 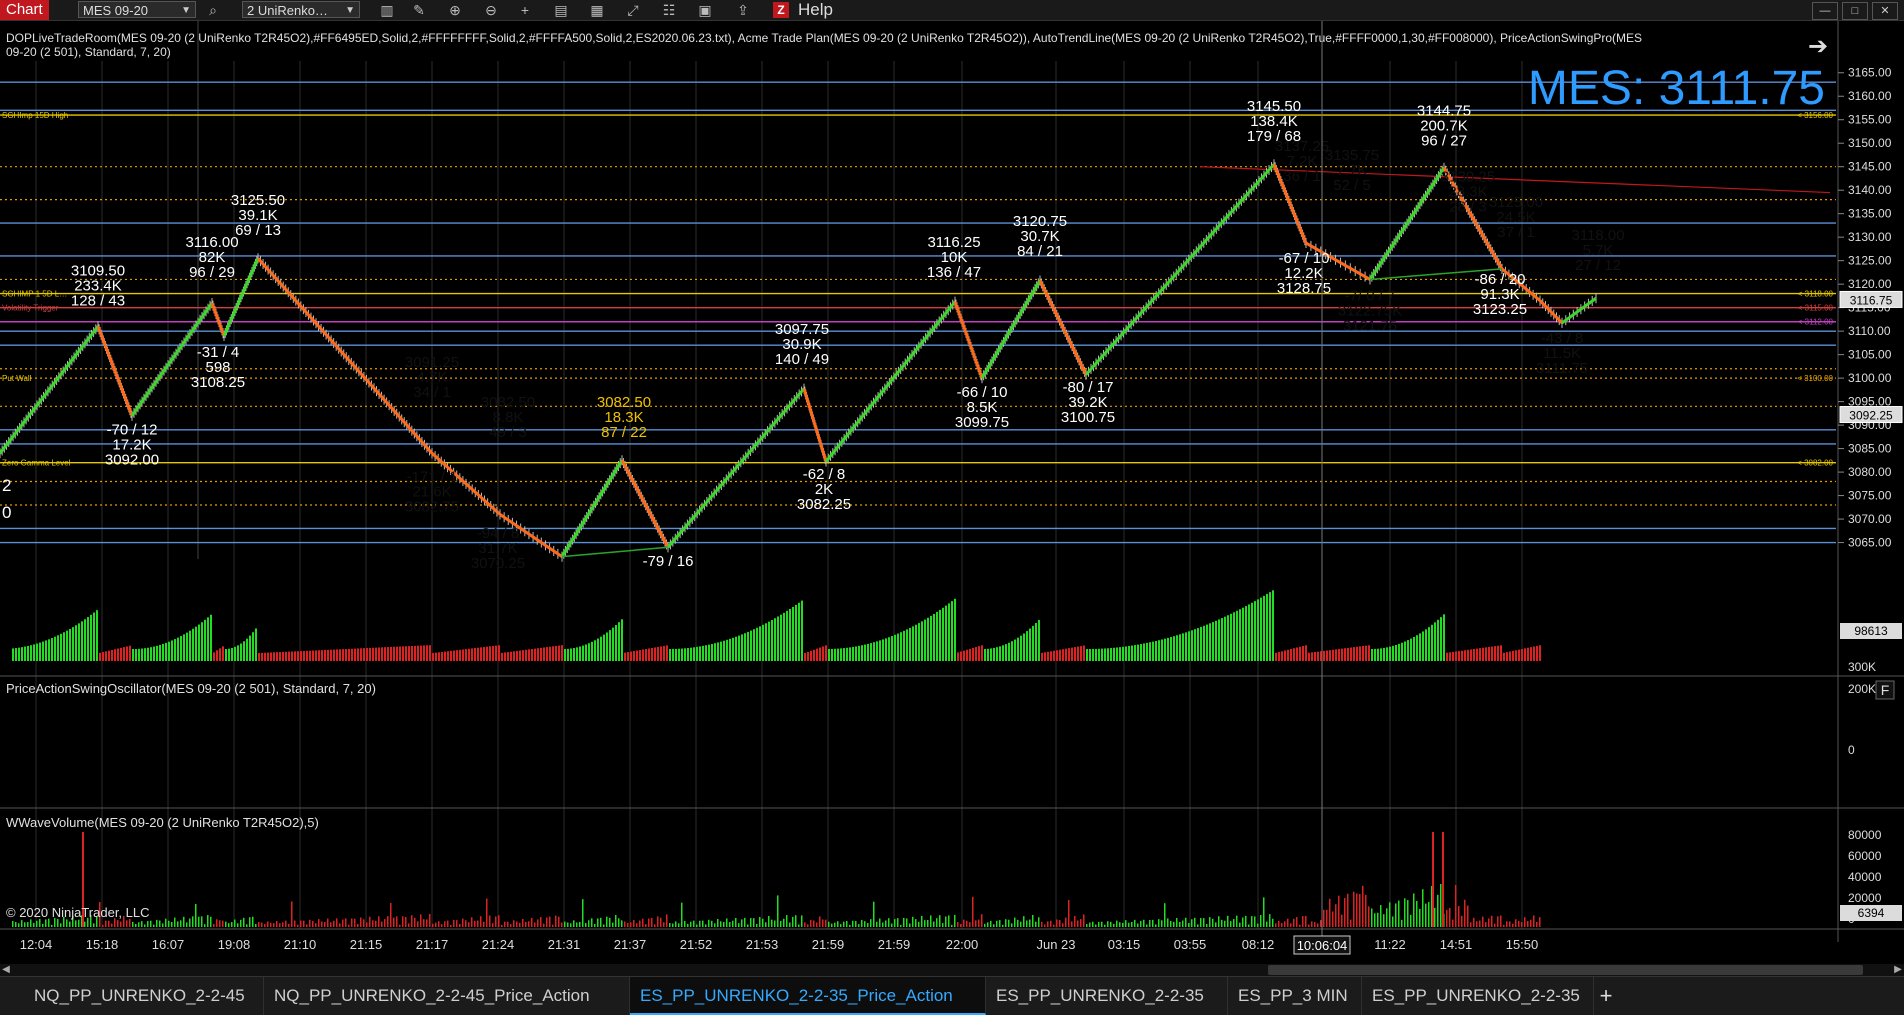 I want to click on help-menu: Help, so click(x=815, y=10).